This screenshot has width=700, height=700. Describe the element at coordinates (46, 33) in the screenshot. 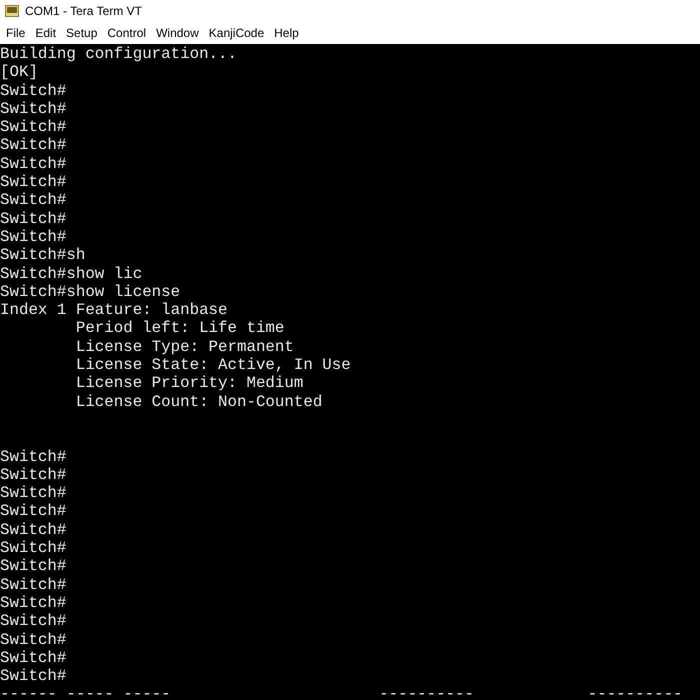

I see `menu-item: Edit` at that location.